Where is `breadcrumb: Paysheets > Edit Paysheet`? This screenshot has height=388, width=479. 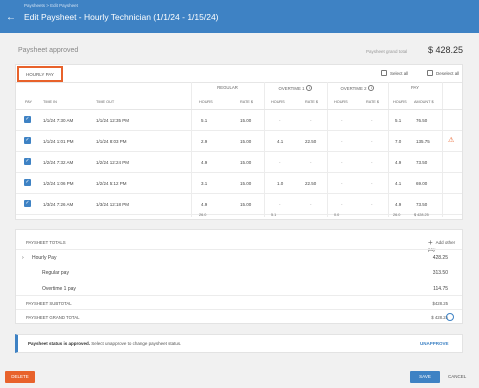
breadcrumb: Paysheets > Edit Paysheet is located at coordinates (51, 5).